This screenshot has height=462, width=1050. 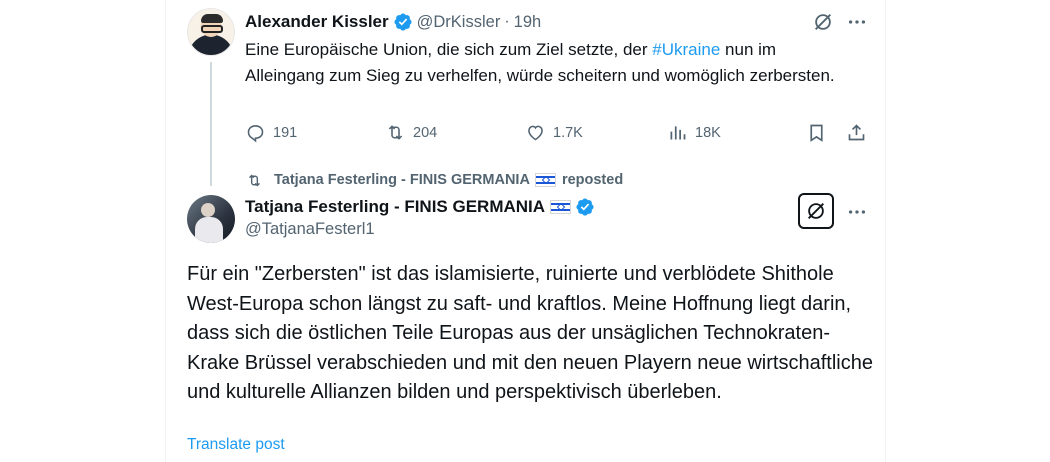 What do you see at coordinates (285, 132) in the screenshot?
I see `reply-count: 191` at bounding box center [285, 132].